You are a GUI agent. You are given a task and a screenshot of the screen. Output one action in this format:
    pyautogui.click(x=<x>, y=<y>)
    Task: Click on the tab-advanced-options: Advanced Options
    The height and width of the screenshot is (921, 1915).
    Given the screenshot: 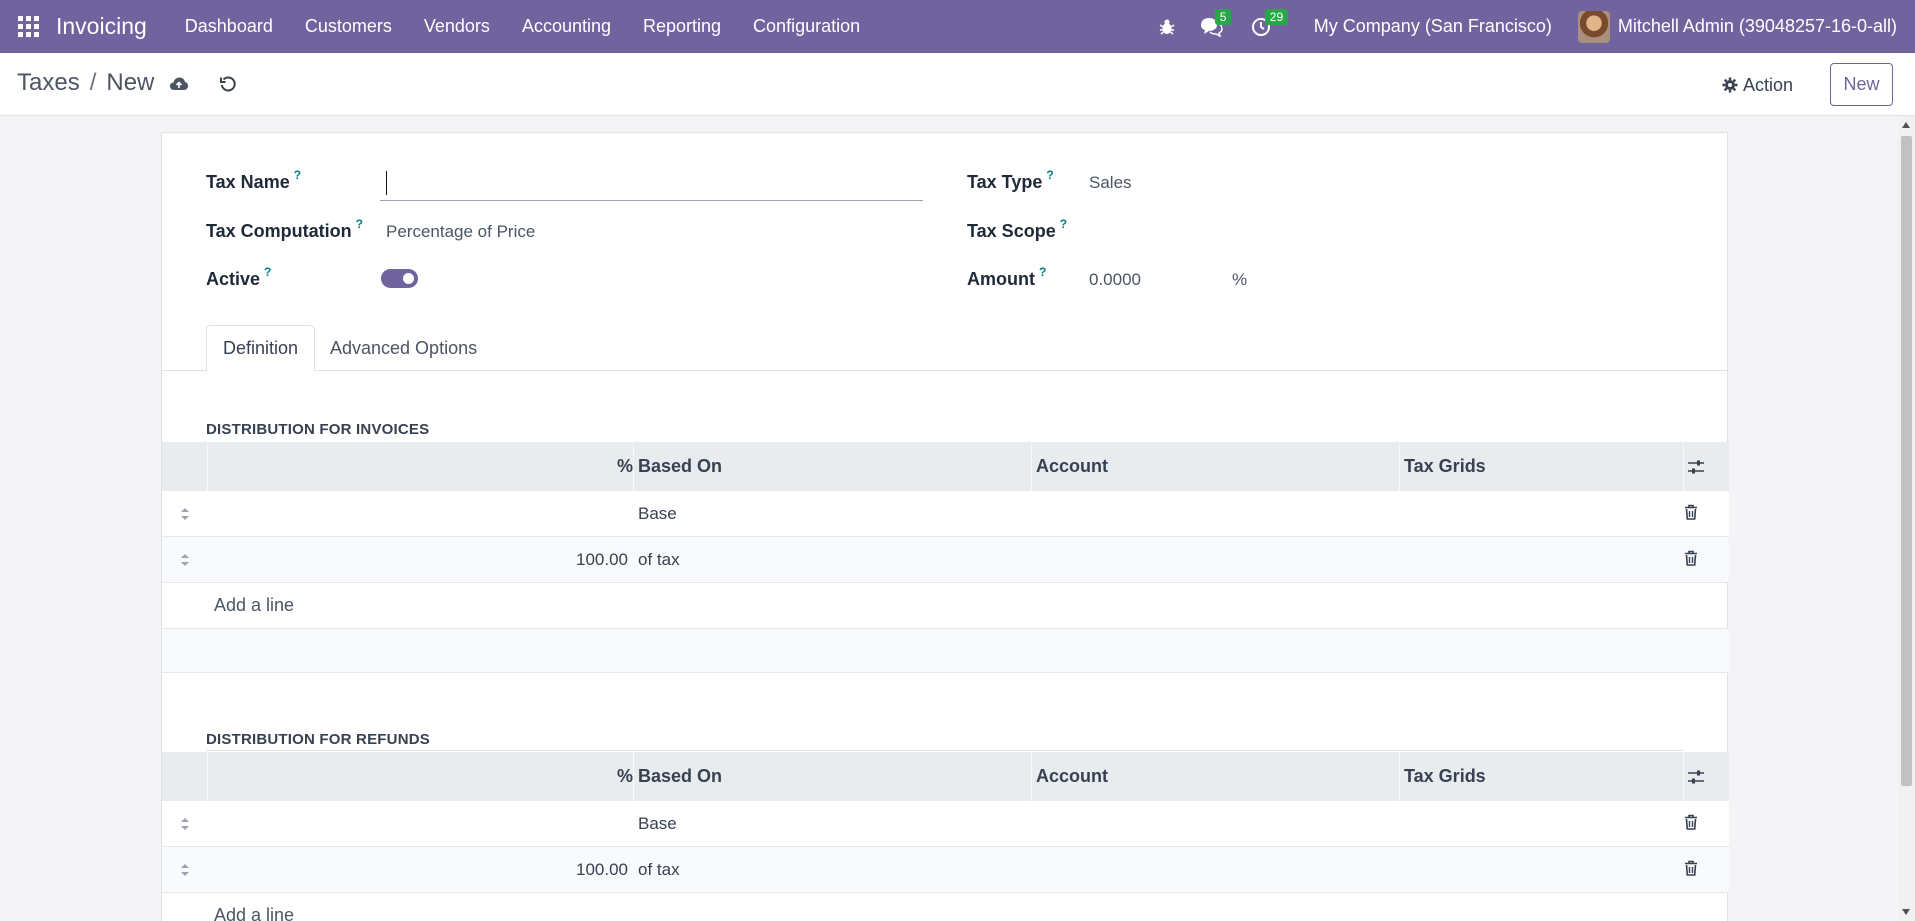 What is the action you would take?
    pyautogui.click(x=403, y=348)
    